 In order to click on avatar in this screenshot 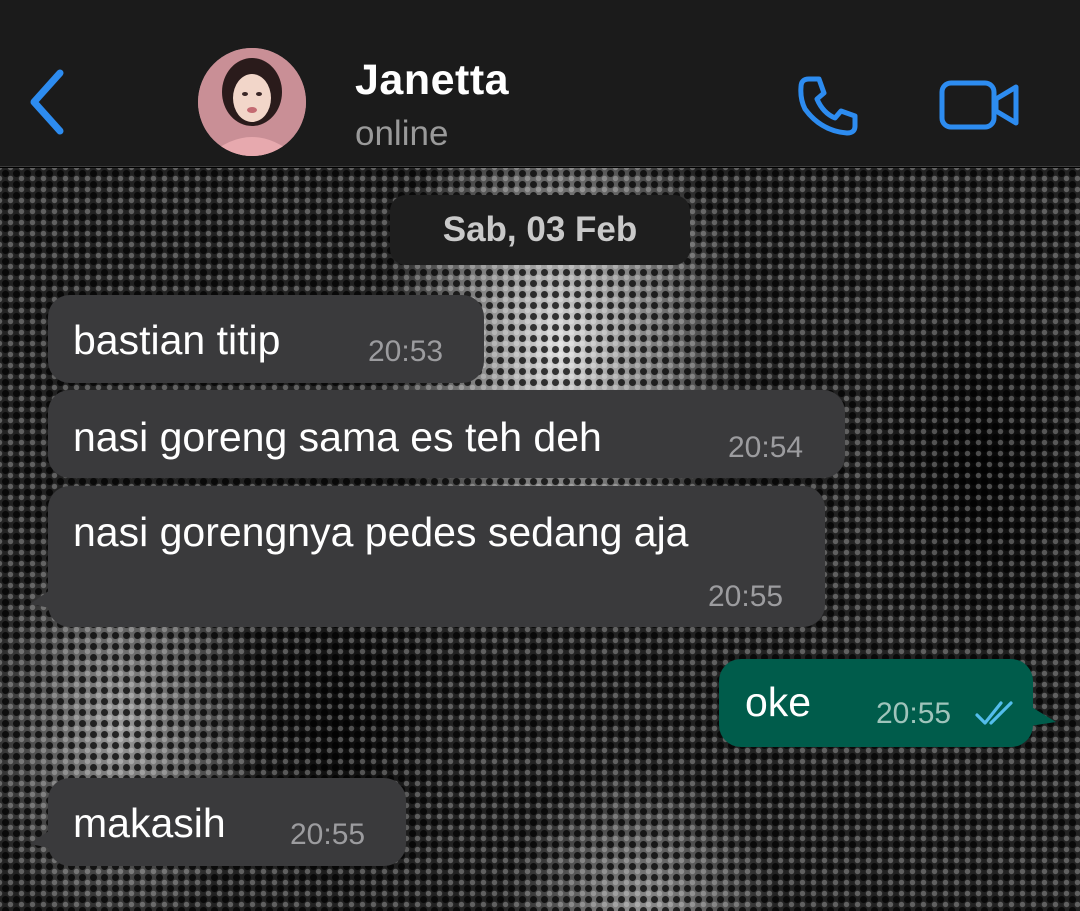, I will do `click(252, 102)`.